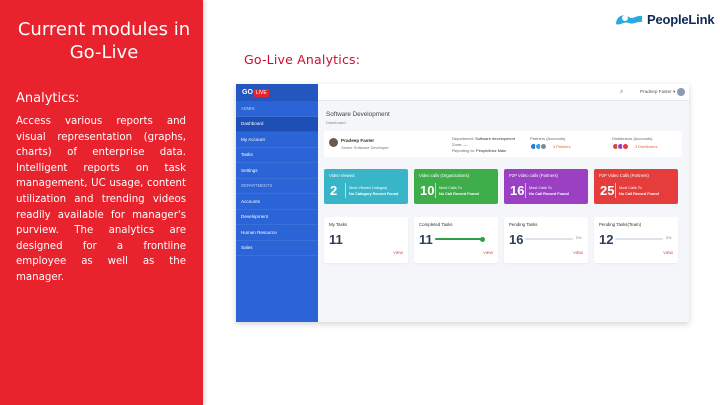 This screenshot has height=405, width=720. What do you see at coordinates (620, 146) in the screenshot?
I see `distributor-avatars` at bounding box center [620, 146].